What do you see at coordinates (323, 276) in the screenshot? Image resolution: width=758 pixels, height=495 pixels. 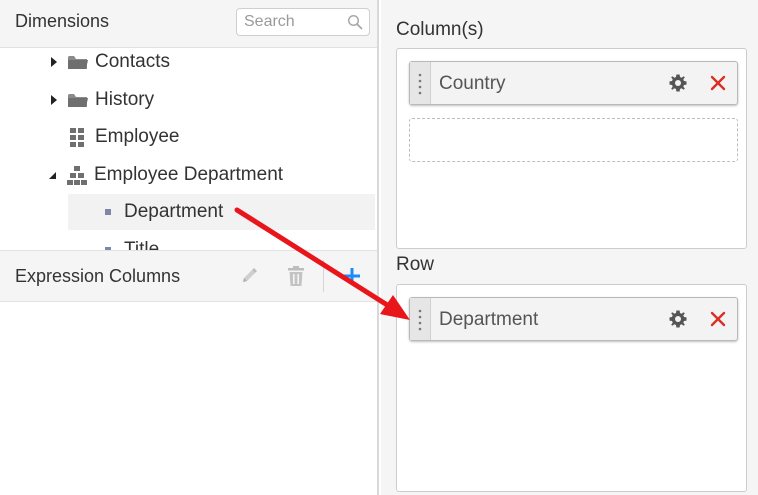 I see `toolbar-separator` at bounding box center [323, 276].